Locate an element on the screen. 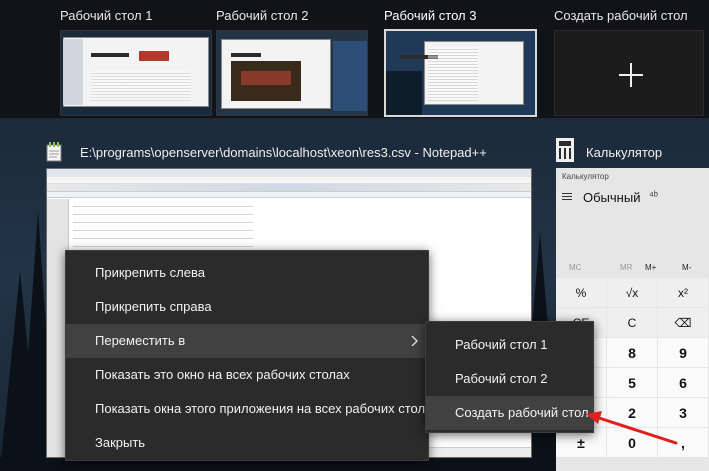  submenu-item-desktop-1: Рабочий стол 1 is located at coordinates (509, 345).